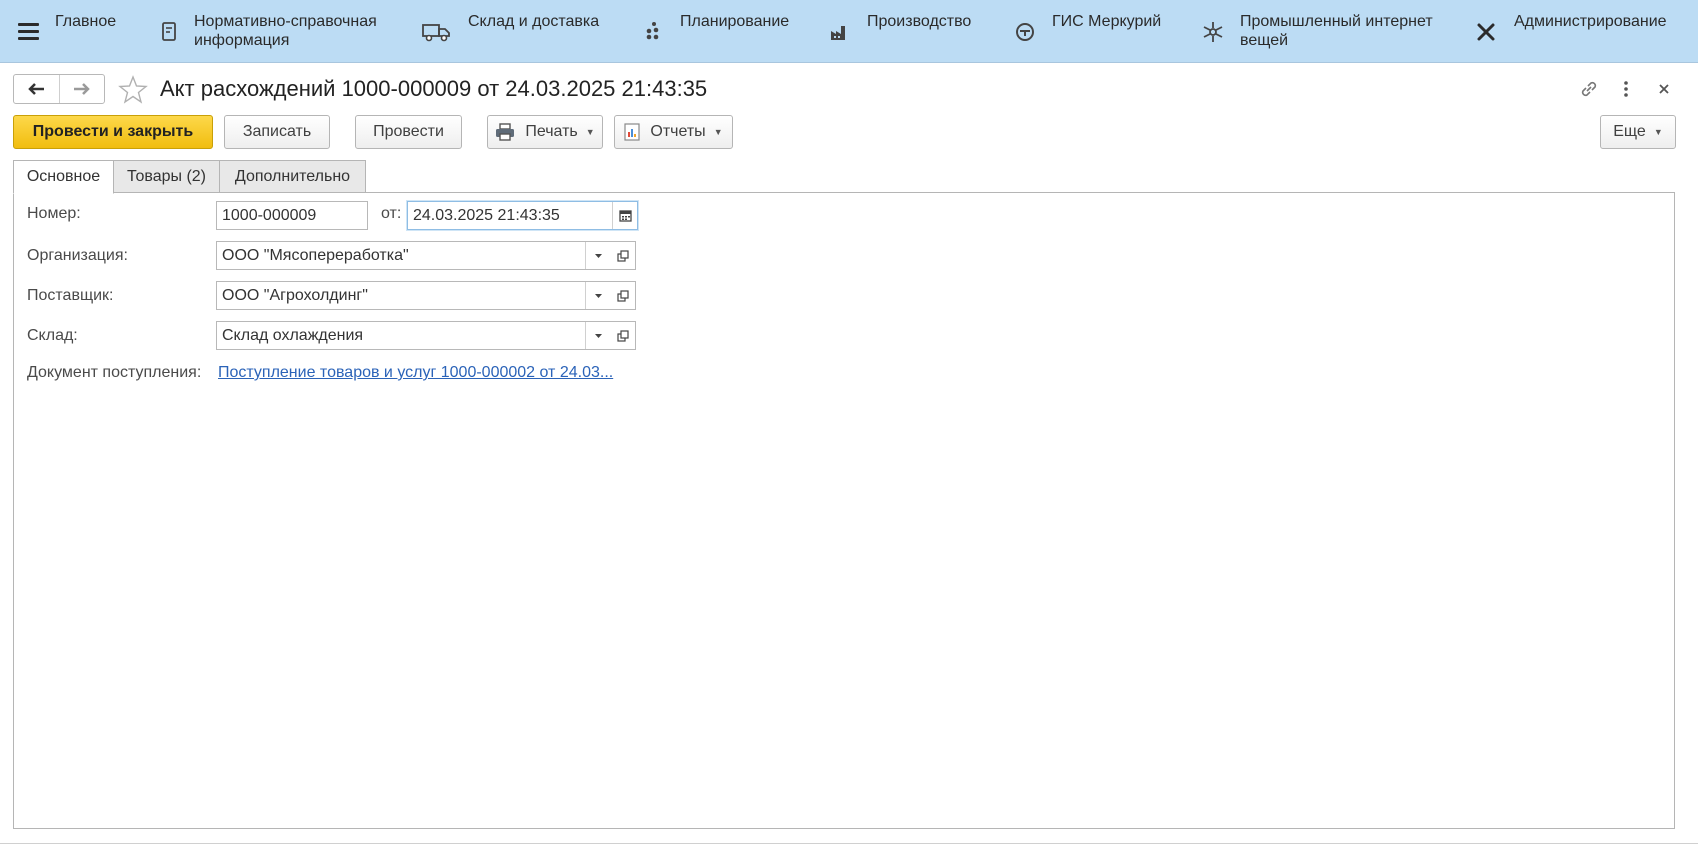  I want to click on back-arrow-icon, so click(36, 89).